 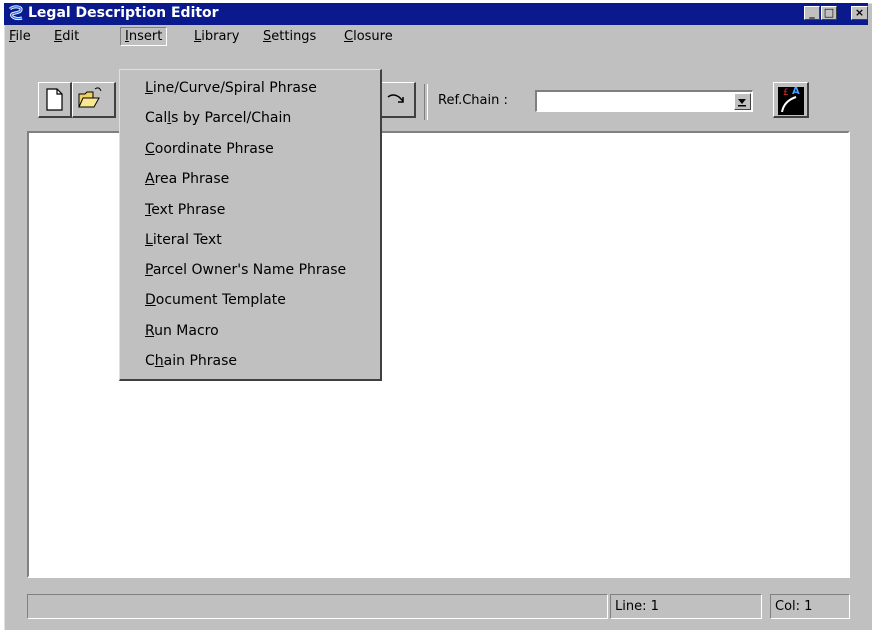 I want to click on chevron-down-icon, so click(x=742, y=103).